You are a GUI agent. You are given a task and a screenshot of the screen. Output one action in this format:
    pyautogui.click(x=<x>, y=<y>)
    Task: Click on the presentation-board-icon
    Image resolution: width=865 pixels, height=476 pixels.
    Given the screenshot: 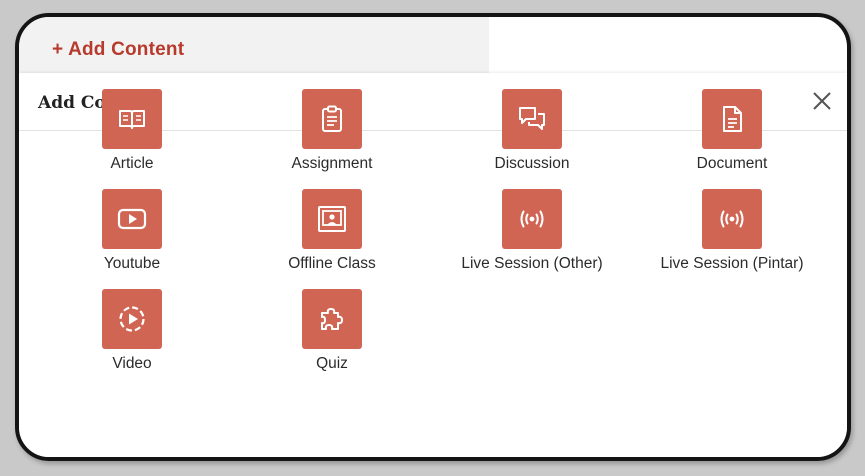 What is the action you would take?
    pyautogui.click(x=332, y=219)
    